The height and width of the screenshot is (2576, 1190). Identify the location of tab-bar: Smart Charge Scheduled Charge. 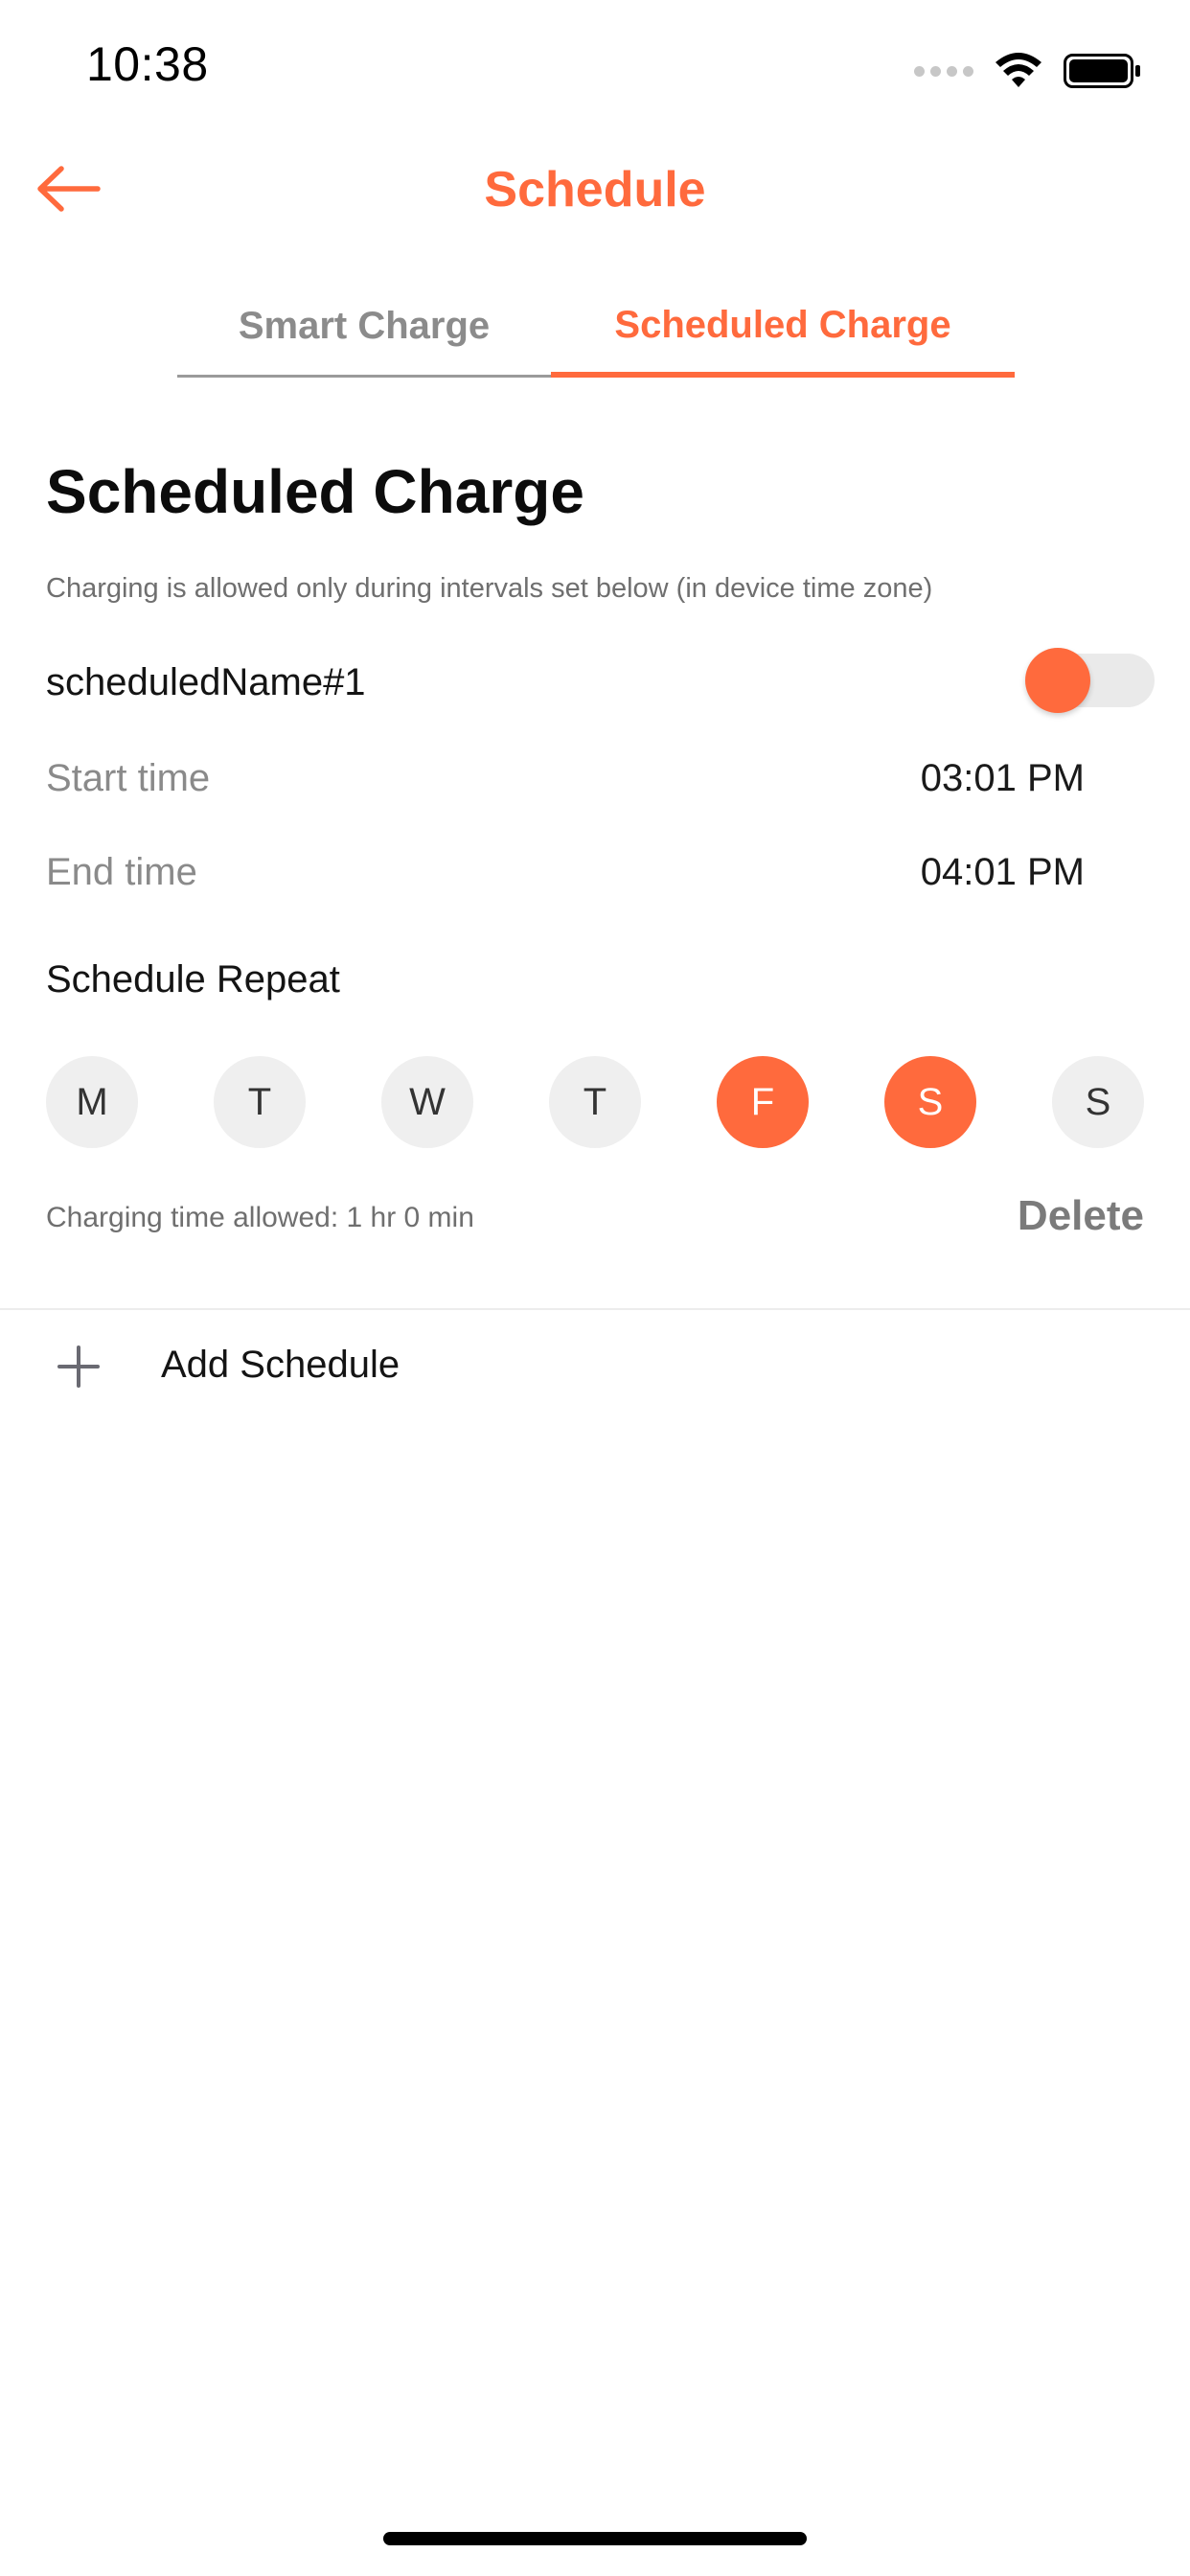
(596, 329).